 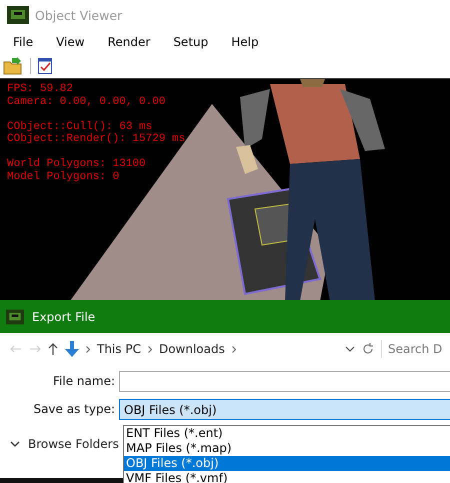 I want to click on breadcrumb-item: This PC, so click(x=119, y=349).